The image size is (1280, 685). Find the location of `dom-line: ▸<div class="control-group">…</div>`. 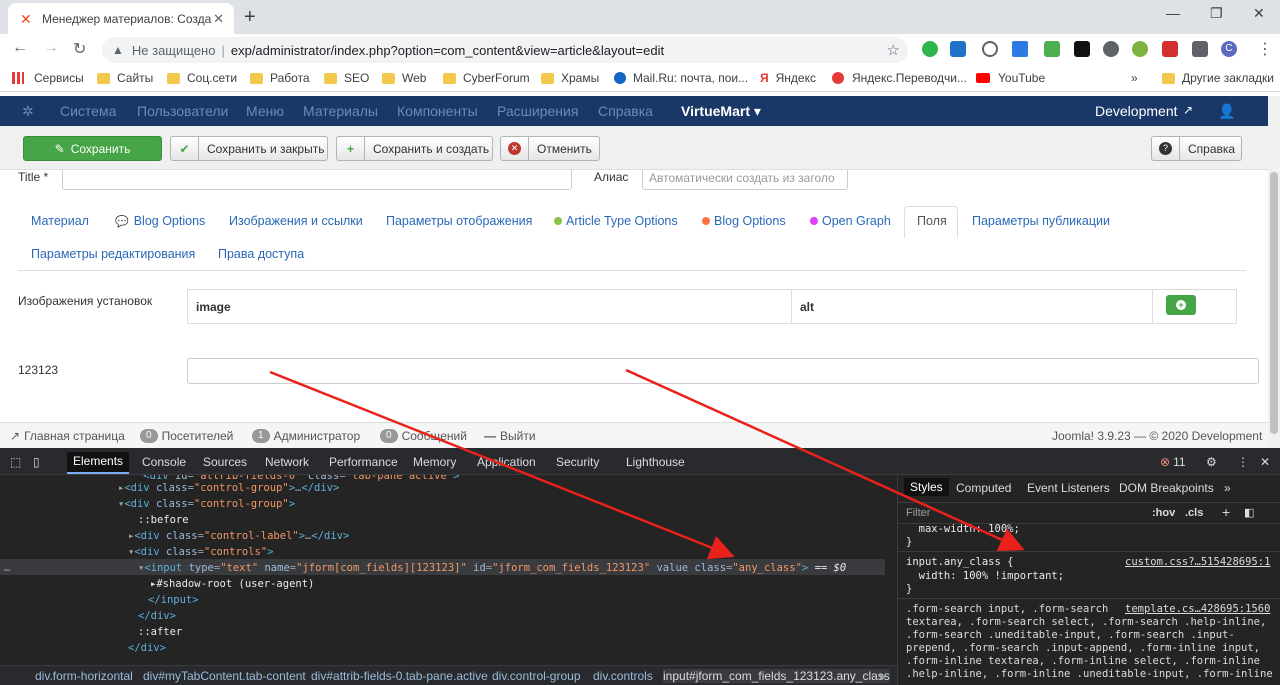

dom-line: ▸<div class="control-group">…</div> is located at coordinates (228, 488).